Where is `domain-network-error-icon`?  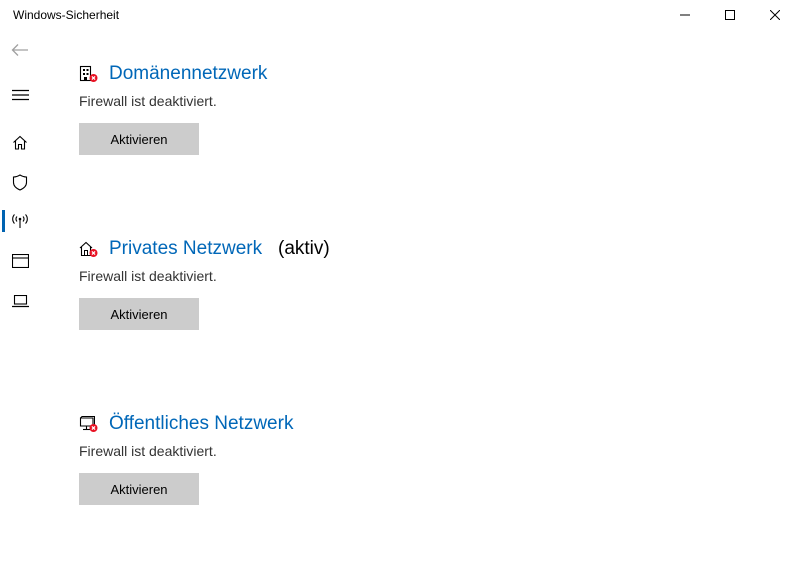
domain-network-error-icon is located at coordinates (88, 73).